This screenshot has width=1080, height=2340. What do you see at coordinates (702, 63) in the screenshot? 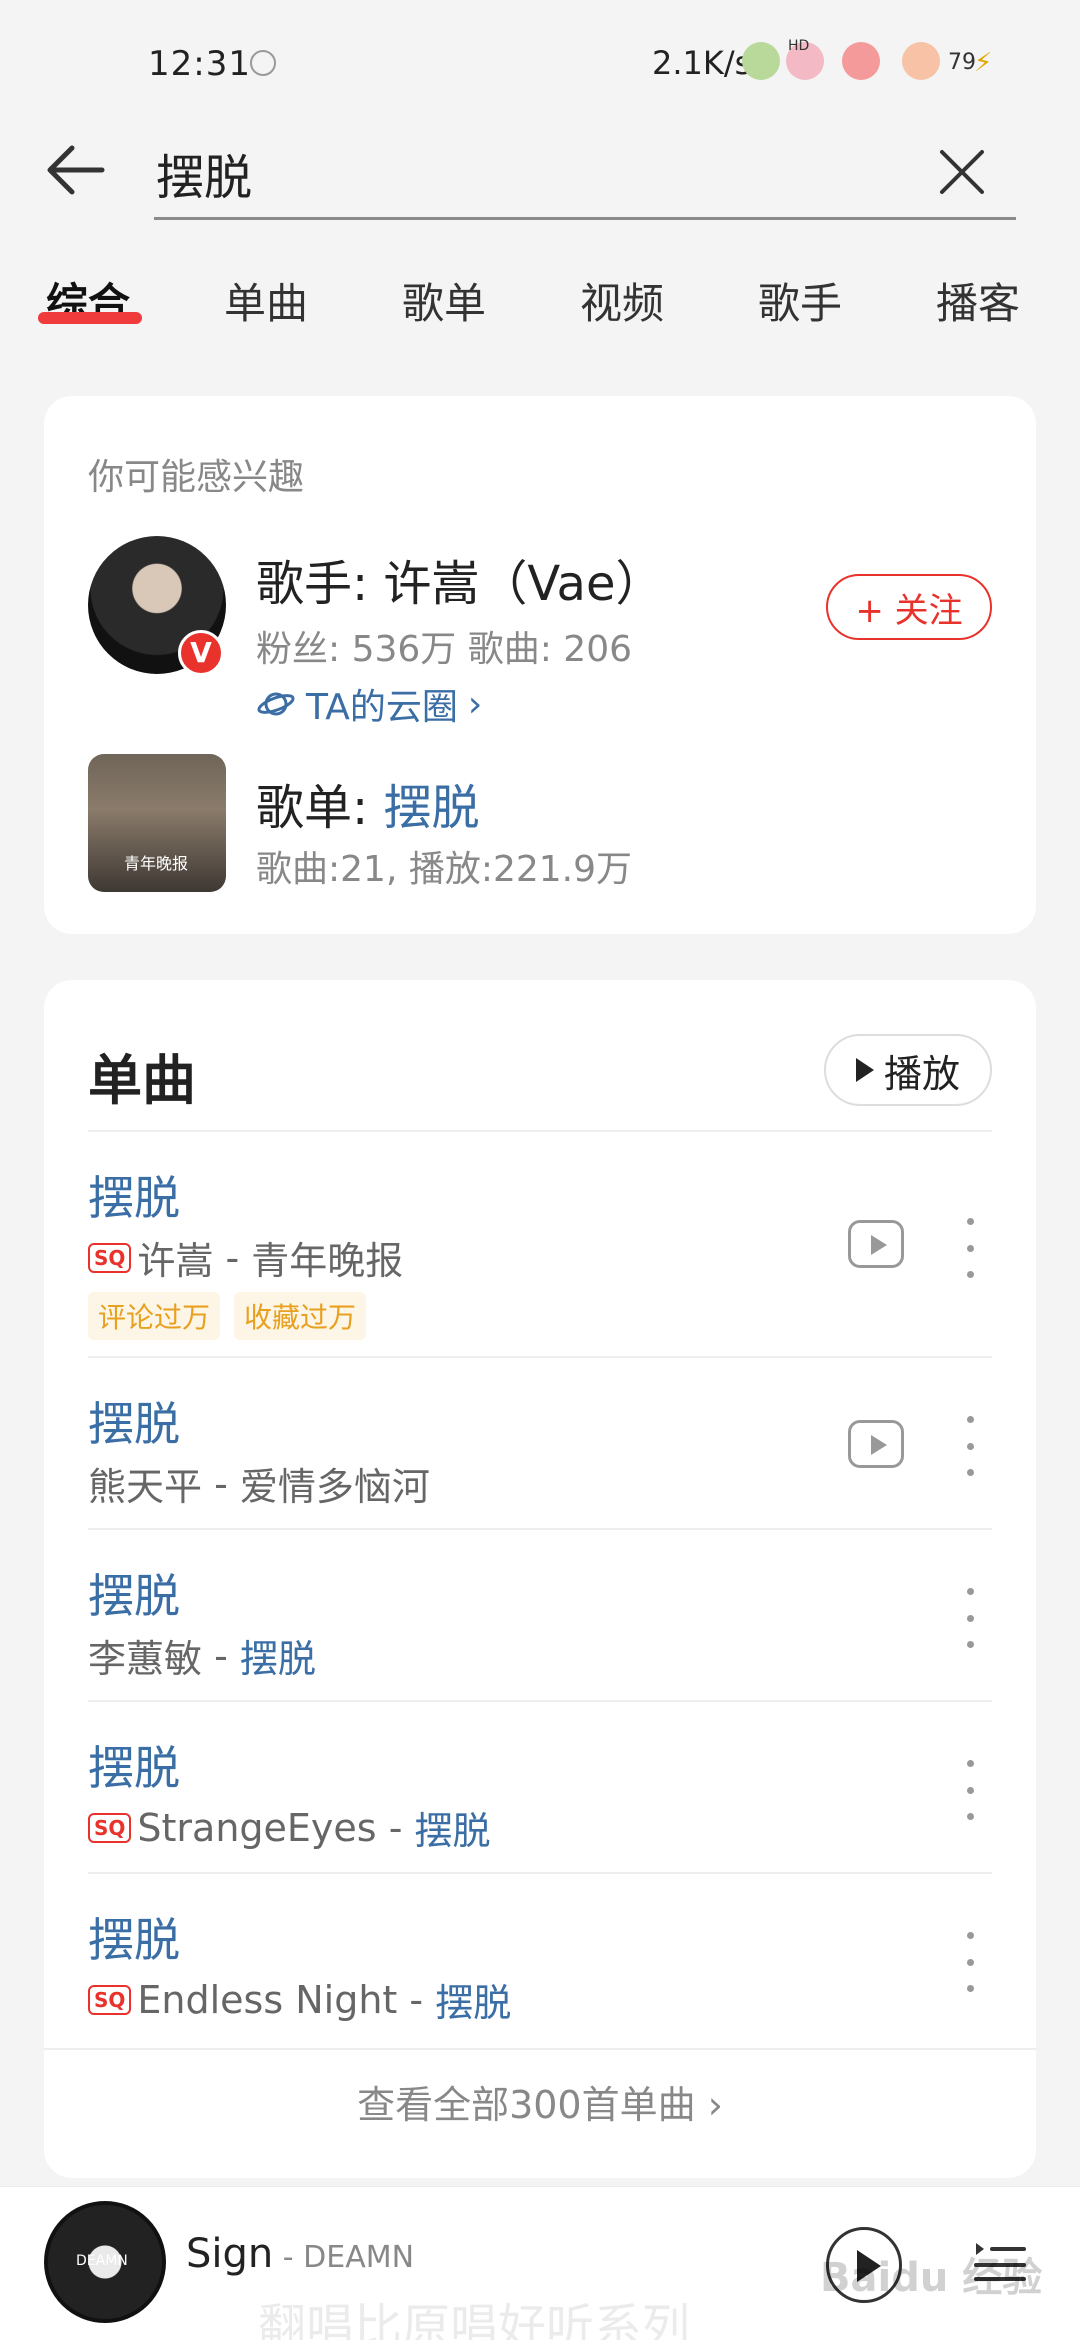
I see `network-speed: 2.1K/s` at bounding box center [702, 63].